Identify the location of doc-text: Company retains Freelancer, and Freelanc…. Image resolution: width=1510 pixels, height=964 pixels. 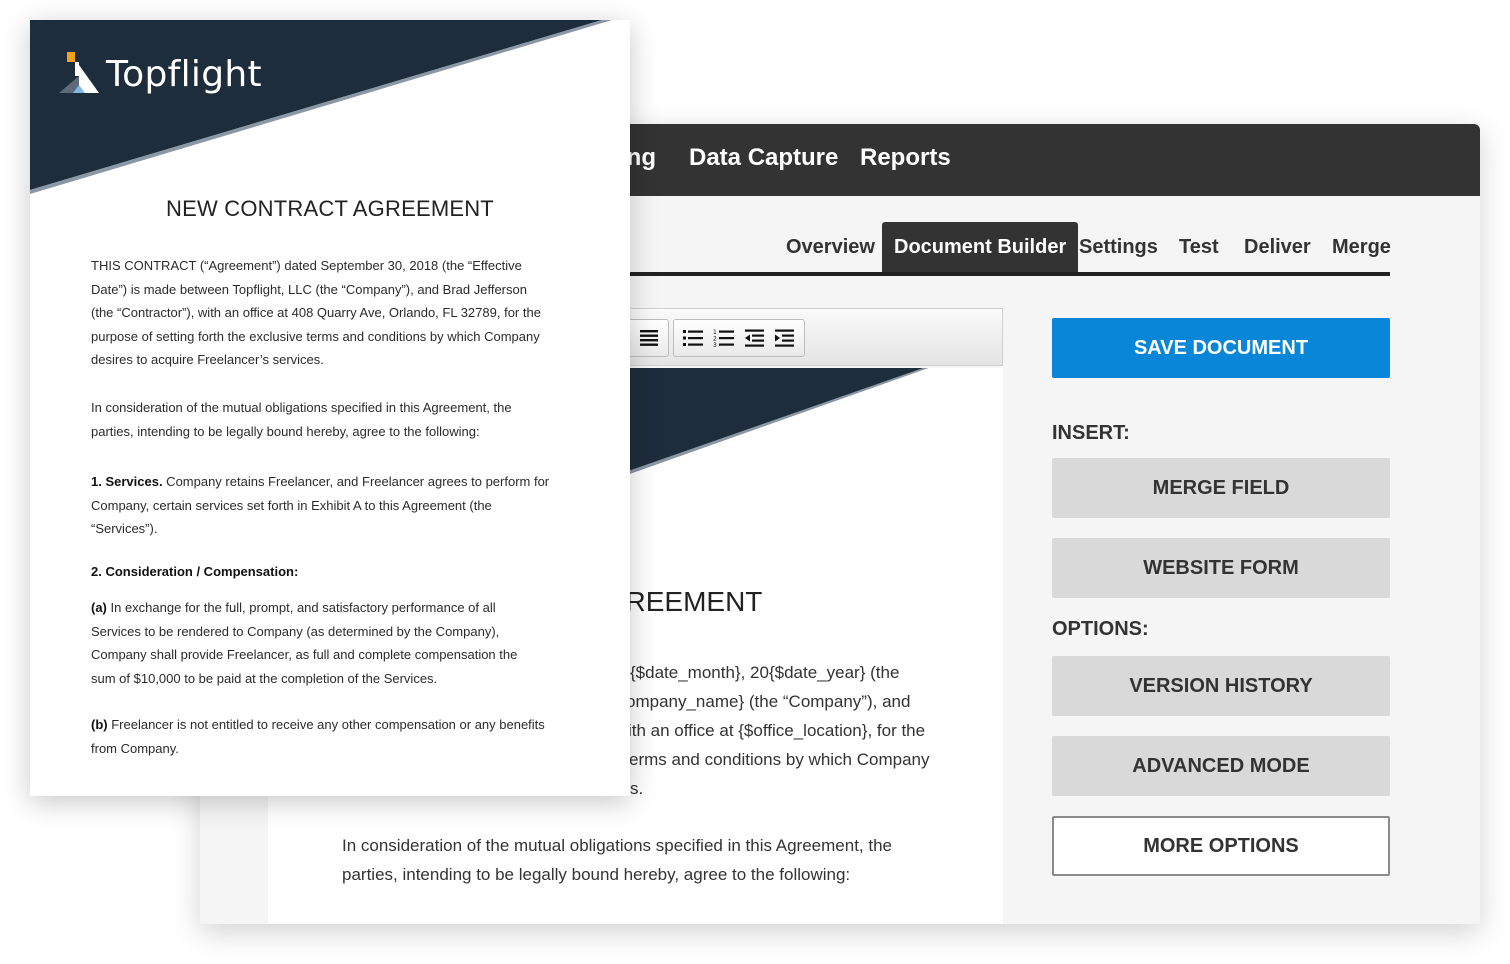
(356, 481).